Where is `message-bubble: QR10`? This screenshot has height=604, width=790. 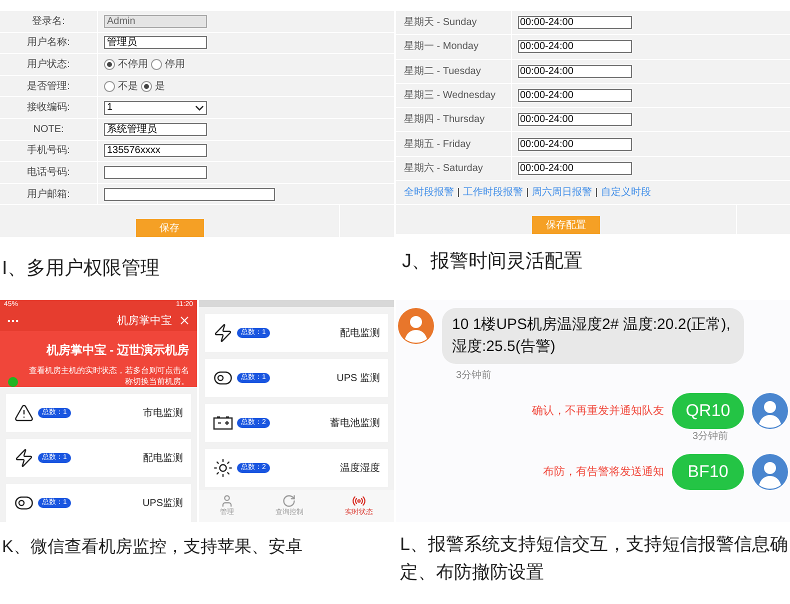 message-bubble: QR10 is located at coordinates (708, 411).